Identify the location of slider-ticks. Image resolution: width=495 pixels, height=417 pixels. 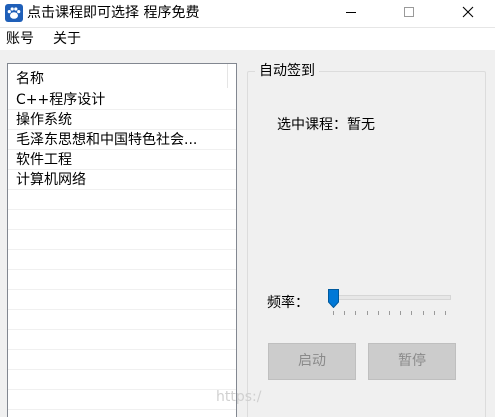
(389, 313).